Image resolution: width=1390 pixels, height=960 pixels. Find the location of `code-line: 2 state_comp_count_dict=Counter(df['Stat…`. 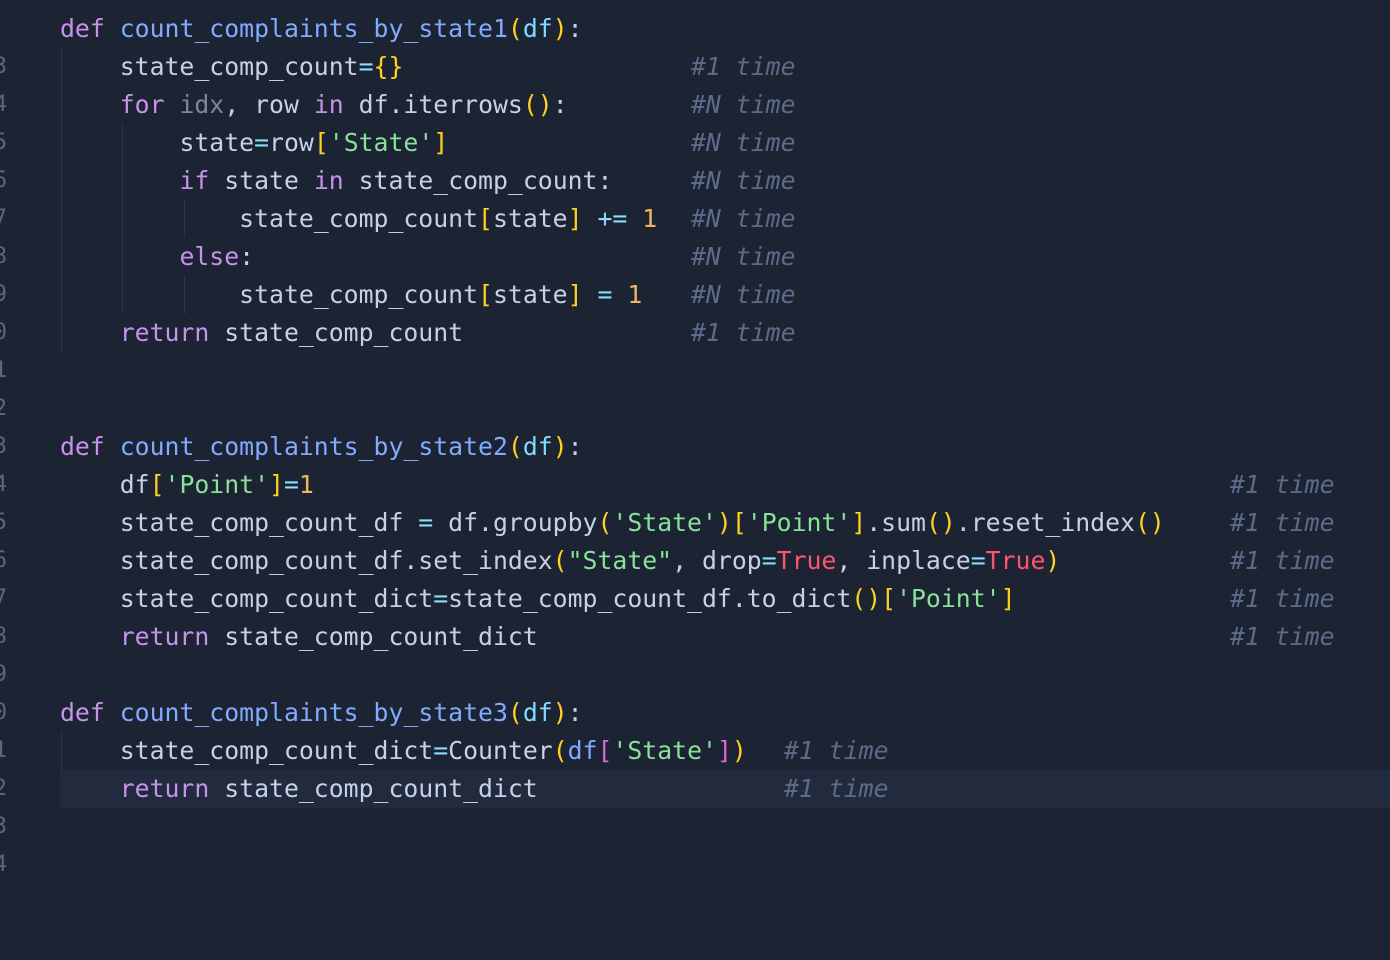

code-line: 2 state_comp_count_dict=Counter(df['Stat… is located at coordinates (695, 766).